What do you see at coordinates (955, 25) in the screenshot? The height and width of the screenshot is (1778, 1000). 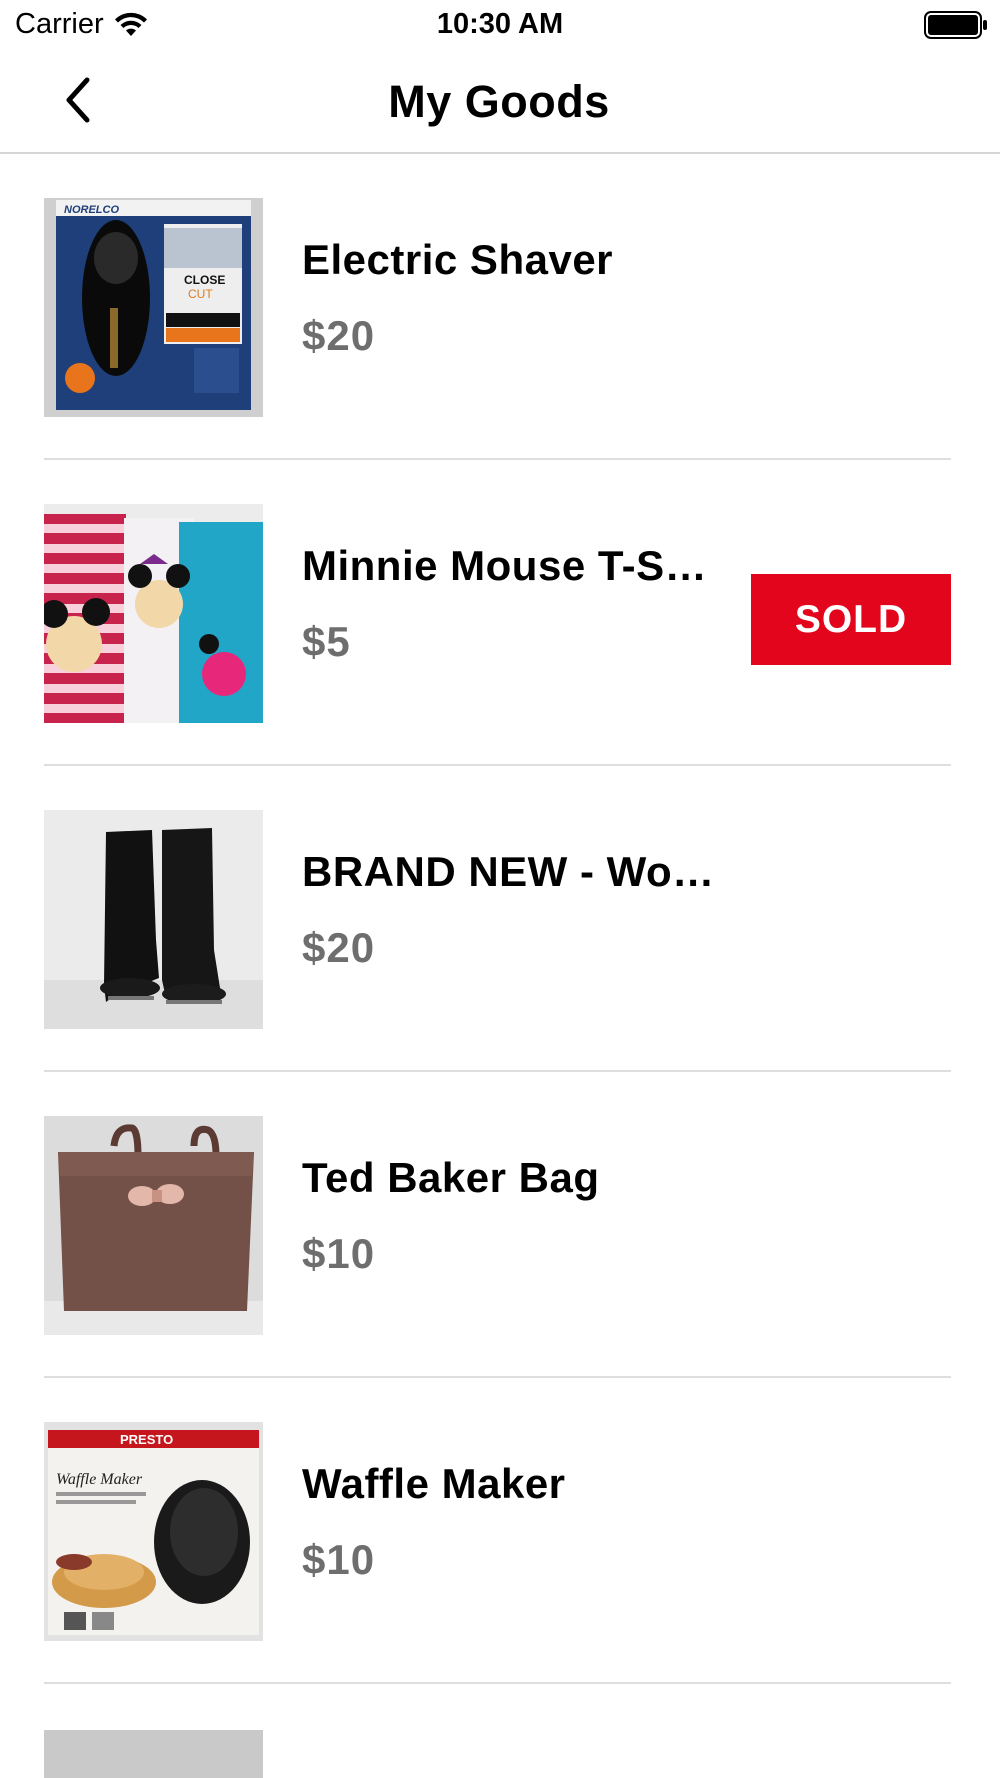 I see `battery-icon` at bounding box center [955, 25].